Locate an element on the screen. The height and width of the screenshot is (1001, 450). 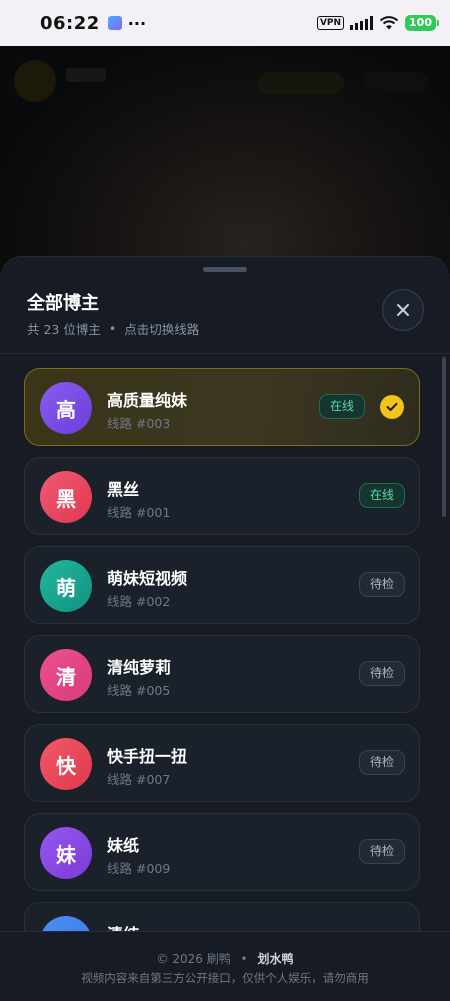
streamer-name: 萌妹短视频 is located at coordinates (147, 578).